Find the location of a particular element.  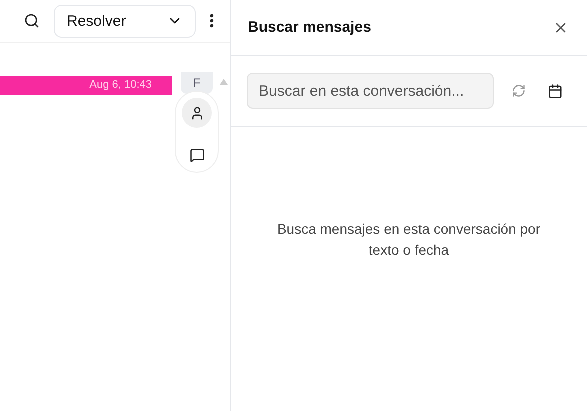

contact-button is located at coordinates (197, 113).